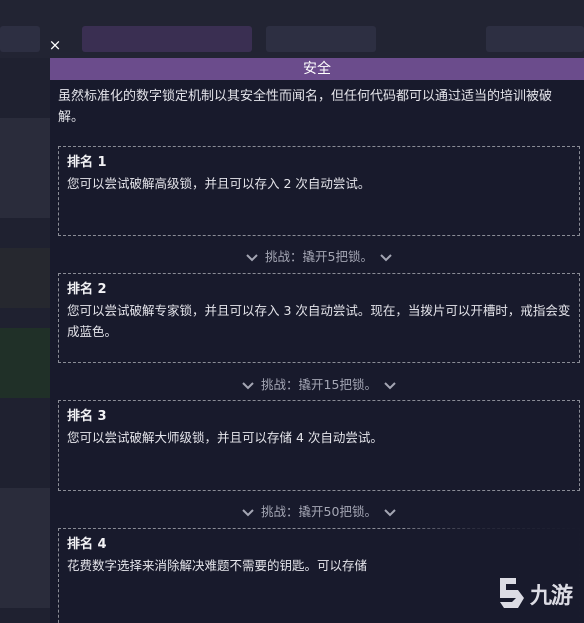 This screenshot has width=584, height=623. Describe the element at coordinates (319, 445) in the screenshot. I see `rank-card-3: 排名 3 您可以尝试破解大师级锁，并且可以存储 4 次自动尝试。` at that location.